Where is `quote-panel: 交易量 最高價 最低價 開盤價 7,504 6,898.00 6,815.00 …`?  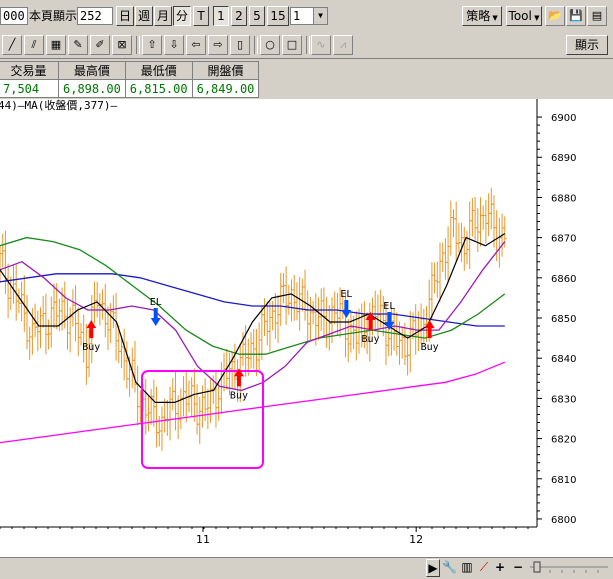 quote-panel: 交易量 最高價 最低價 開盤價 7,504 6,898.00 6,815.00 … is located at coordinates (306, 79).